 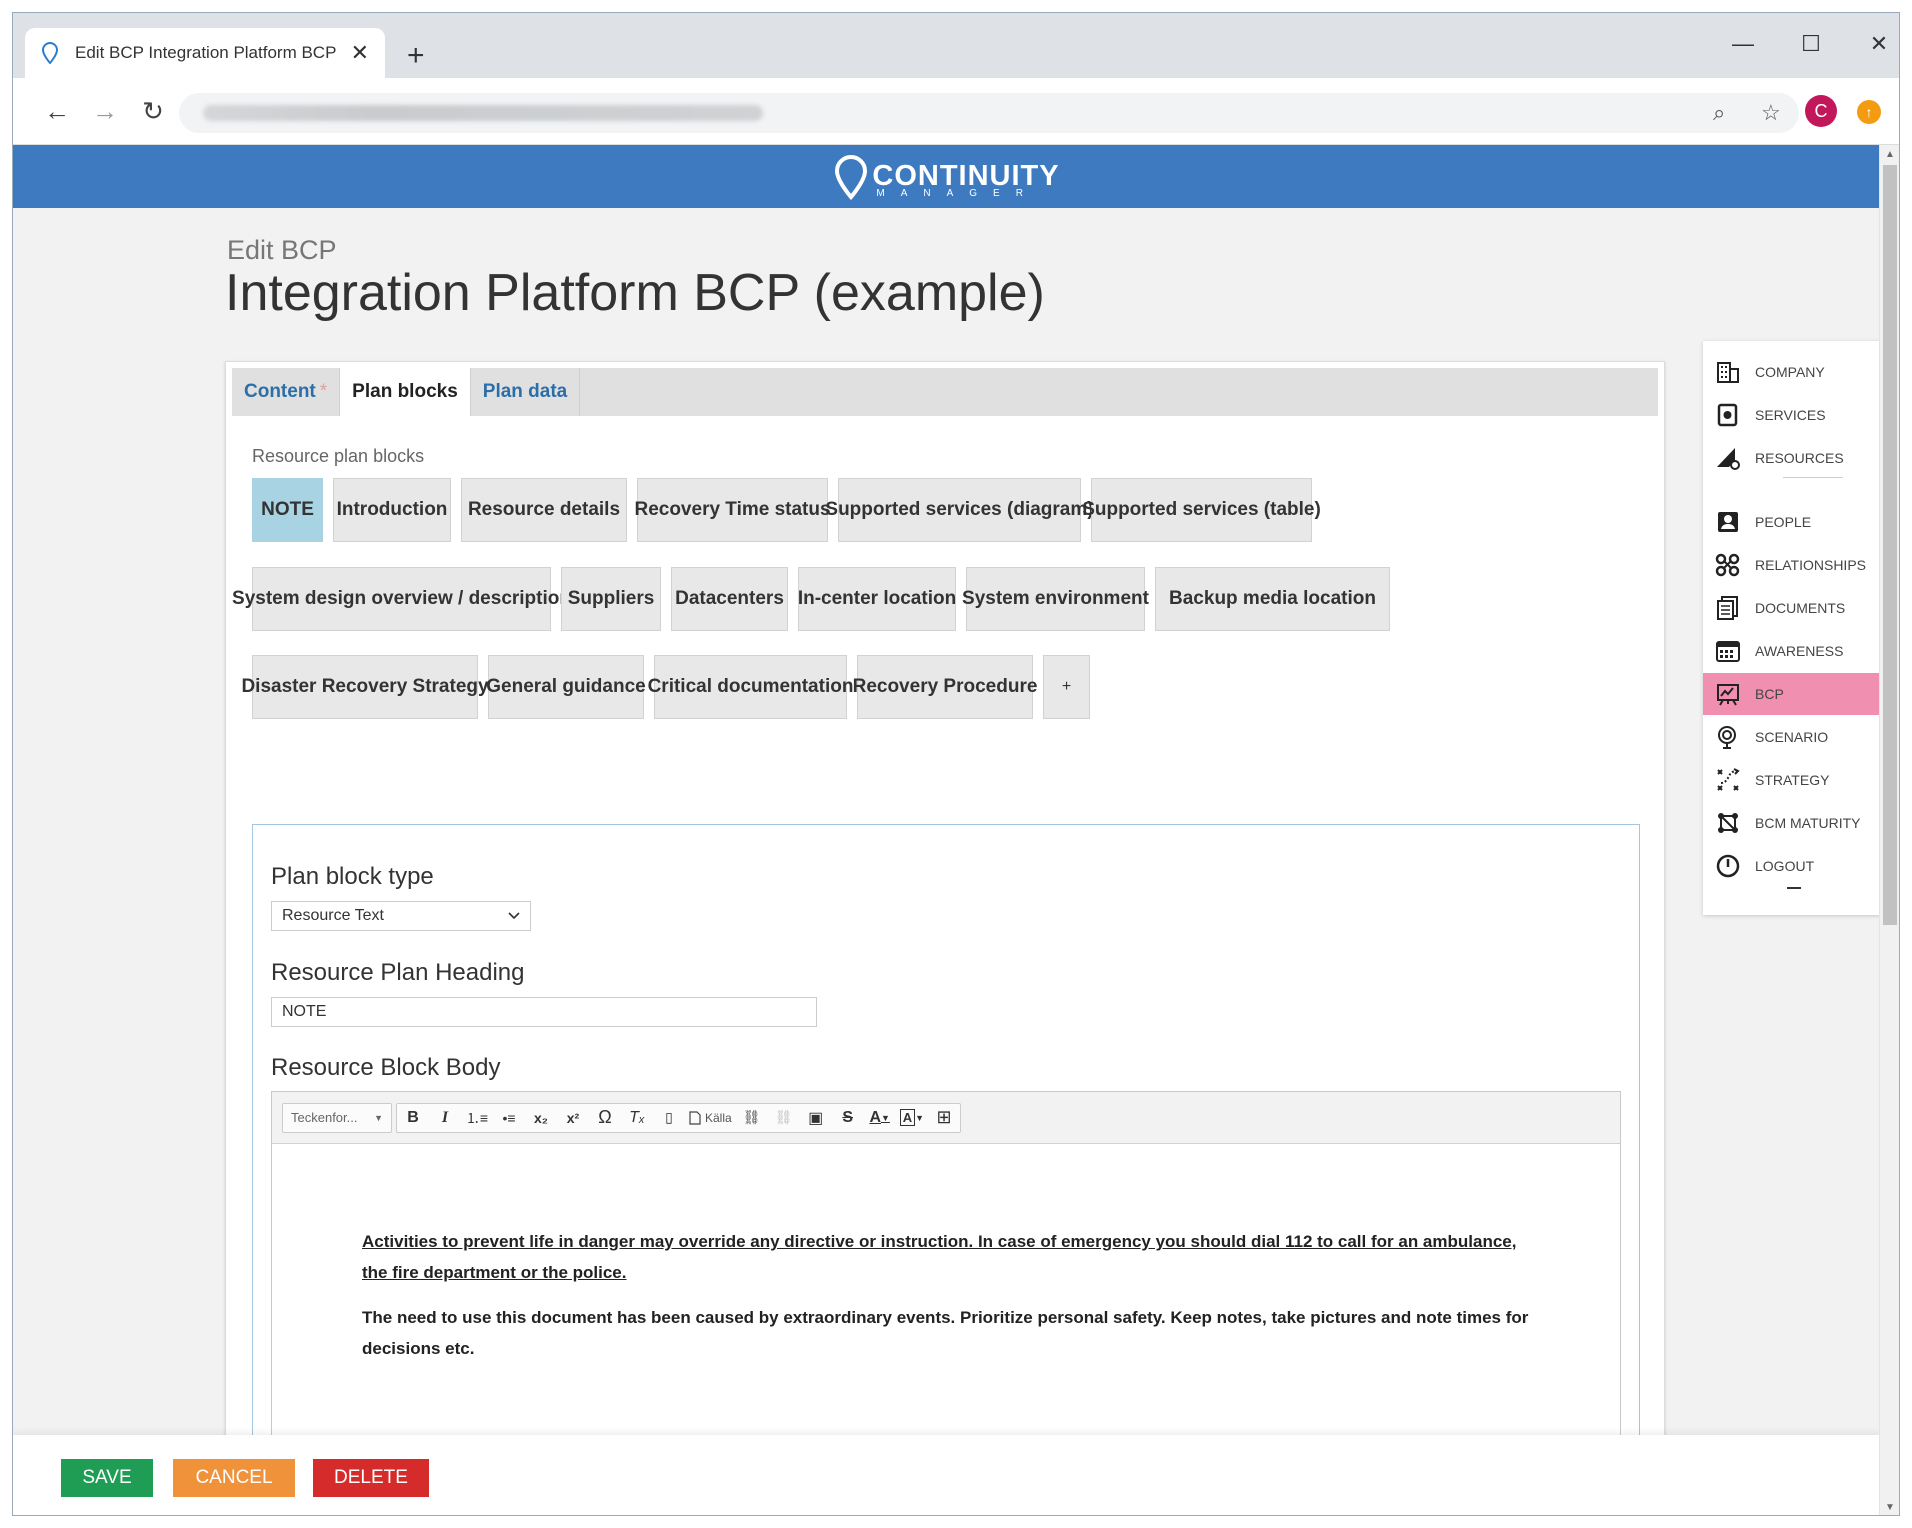 What do you see at coordinates (1719, 113) in the screenshot?
I see `zoom-icon: ⌕` at bounding box center [1719, 113].